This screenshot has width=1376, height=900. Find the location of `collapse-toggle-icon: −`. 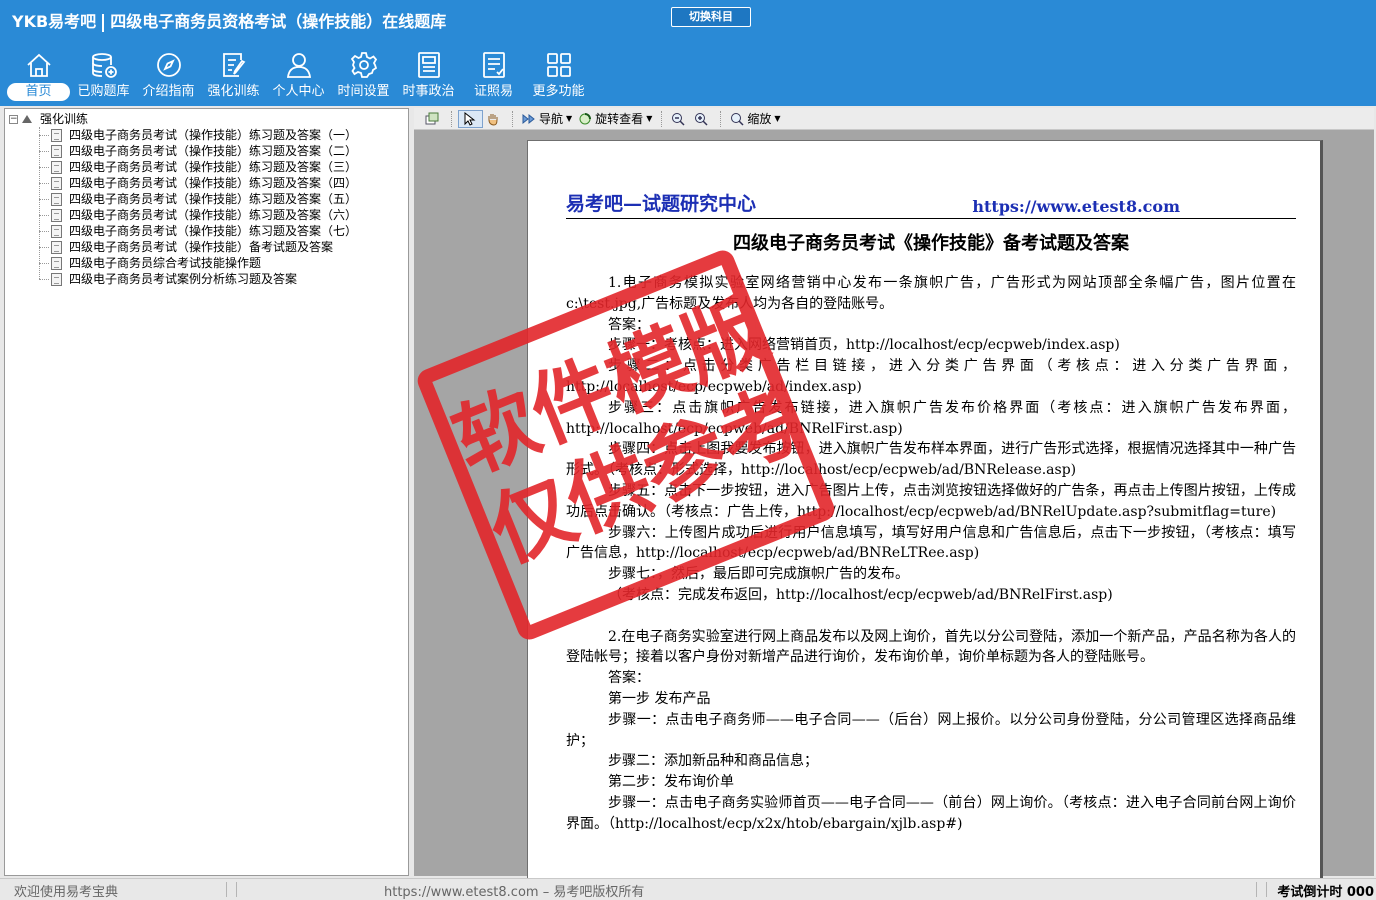

collapse-toggle-icon: − is located at coordinates (13, 119).